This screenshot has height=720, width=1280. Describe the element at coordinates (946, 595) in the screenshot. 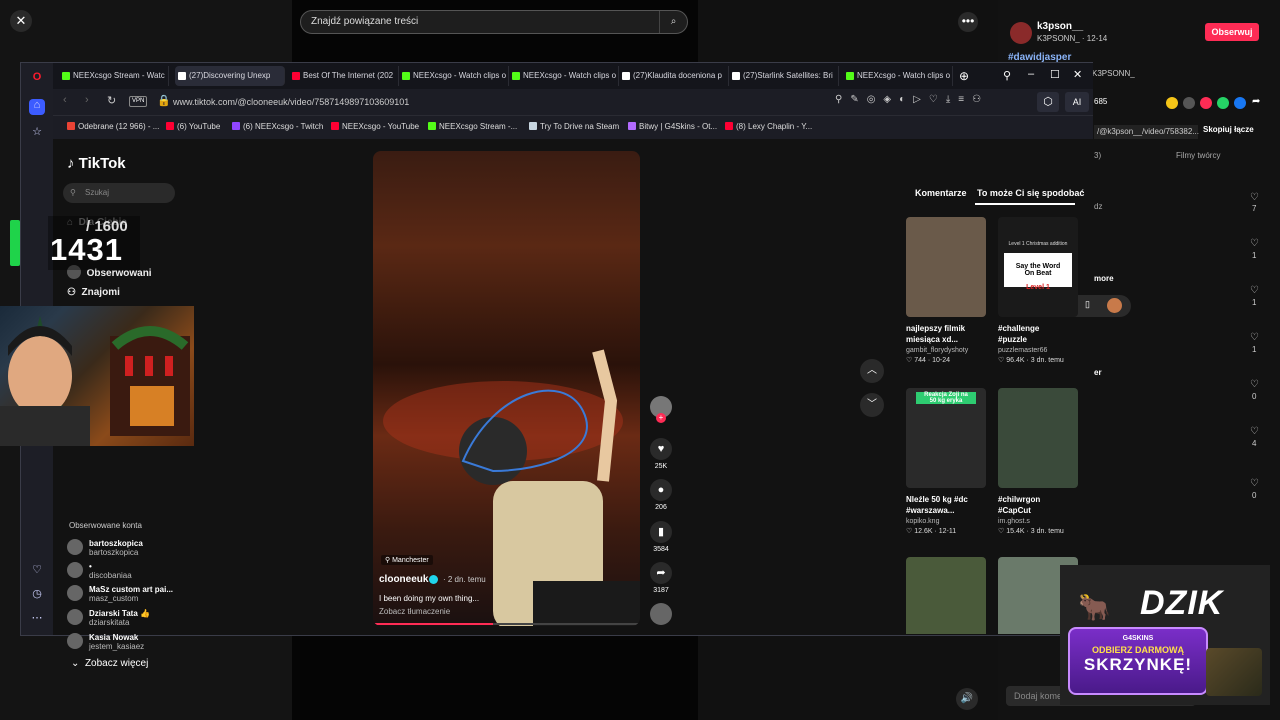

I see `suggested-video-card` at that location.